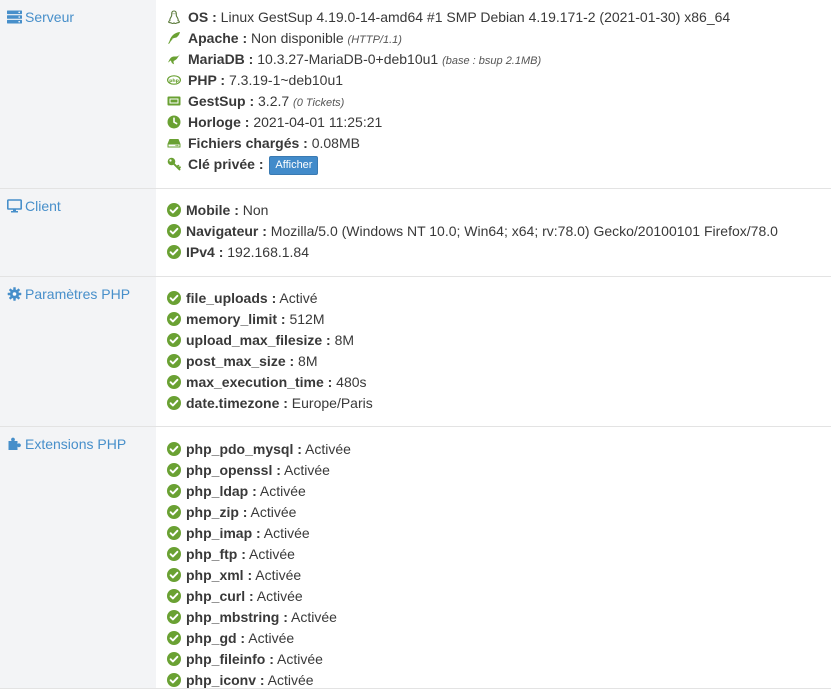 This screenshot has height=691, width=831. I want to click on info-key: date.timezone :, so click(237, 403).